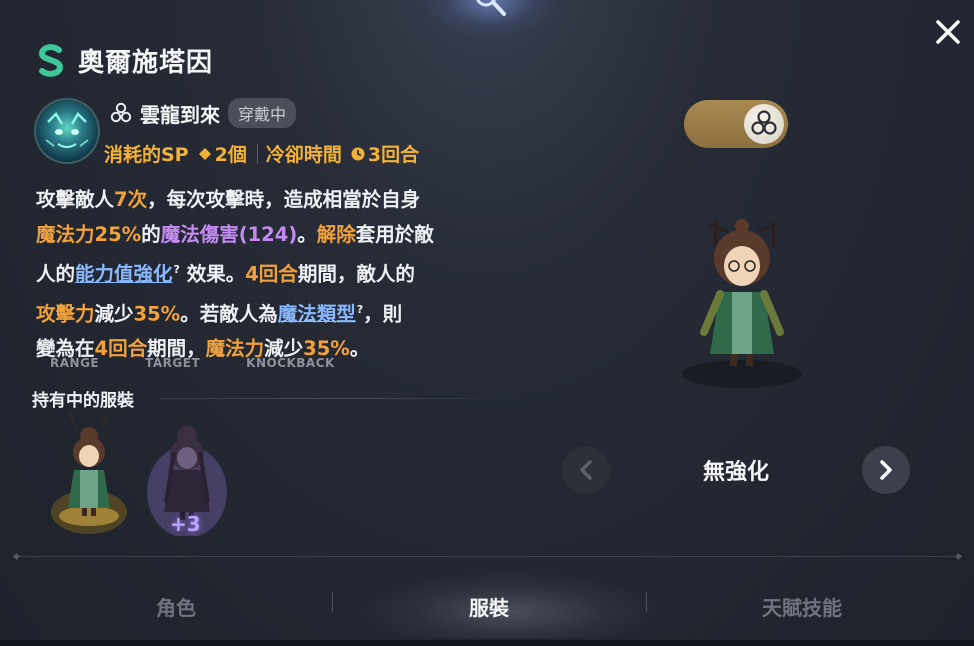 This screenshot has width=974, height=646. What do you see at coordinates (228, 199) in the screenshot?
I see `desc-line-1: 攻擊敵人7次，每次攻擊時，造成相當於自身` at bounding box center [228, 199].